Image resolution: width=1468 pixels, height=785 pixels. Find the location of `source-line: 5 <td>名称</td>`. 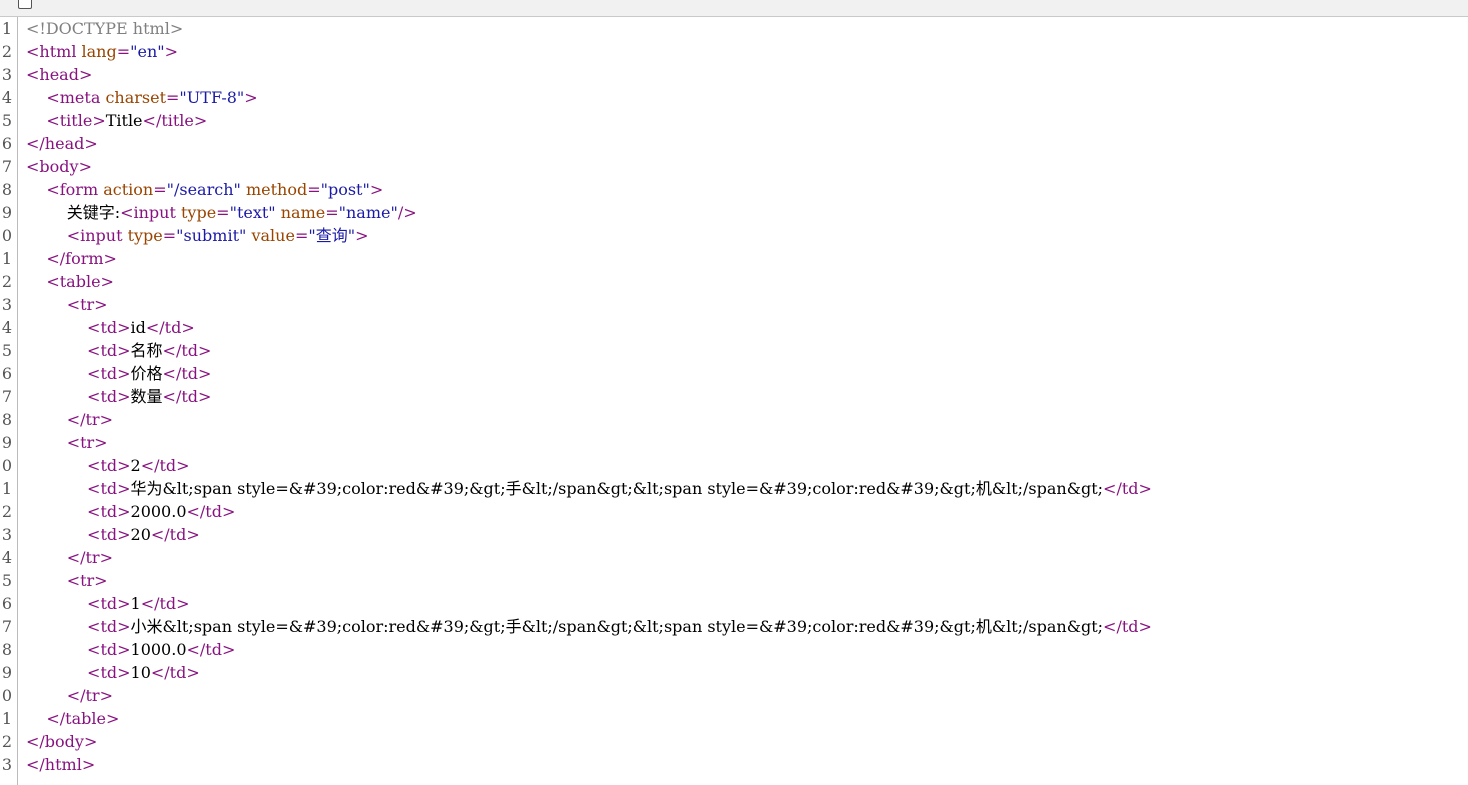

source-line: 5 <td>名称</td> is located at coordinates (734, 350).